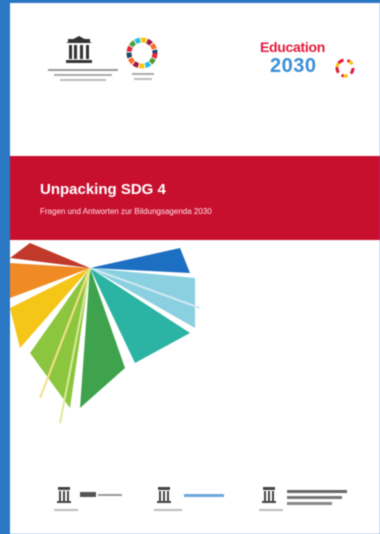 This screenshot has height=534, width=380. I want to click on education-2030-logo: Education 2030, so click(310, 63).